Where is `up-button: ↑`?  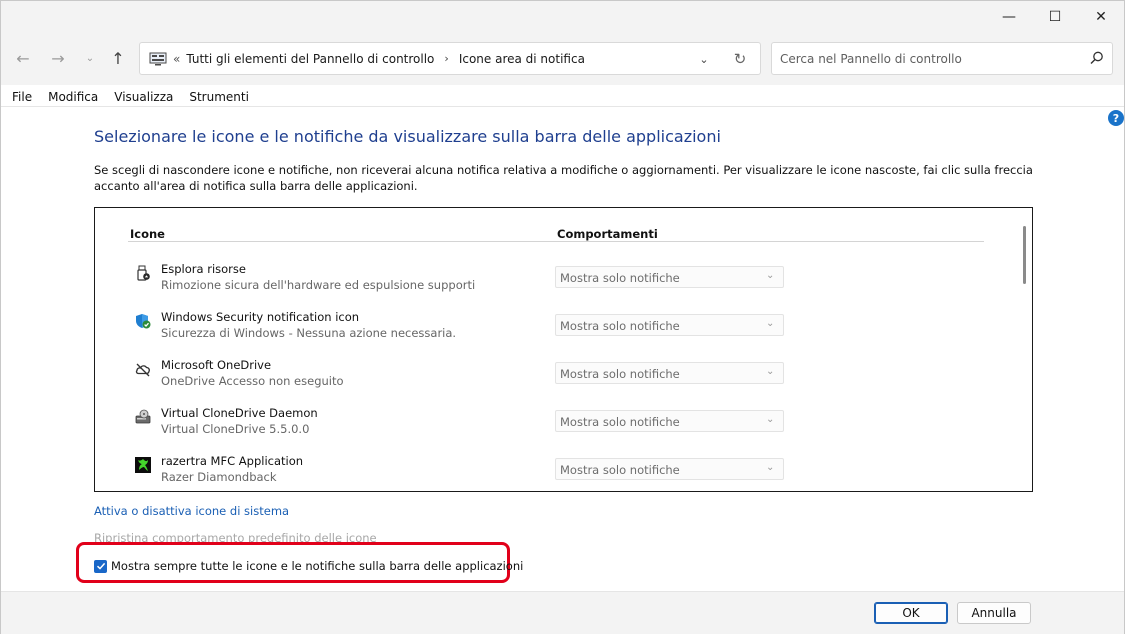 up-button: ↑ is located at coordinates (118, 58).